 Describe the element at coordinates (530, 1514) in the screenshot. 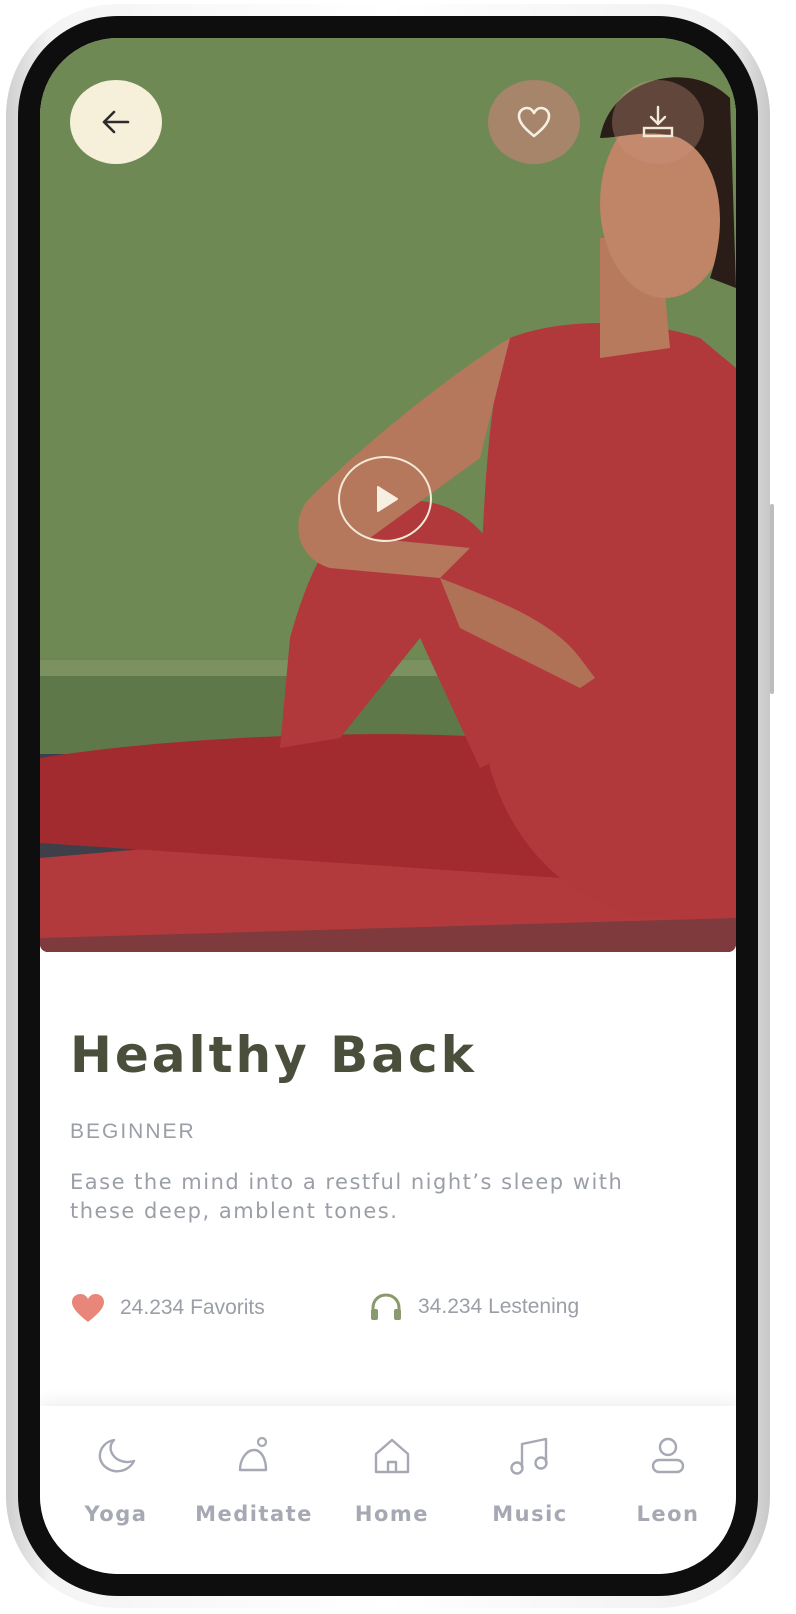

I see `nav-label-music: Music` at that location.